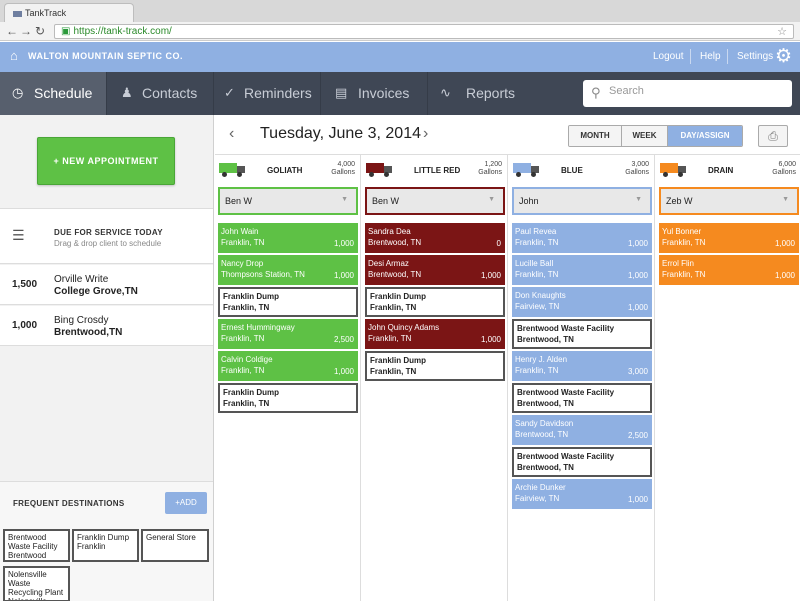 This screenshot has height=601, width=800. Describe the element at coordinates (344, 199) in the screenshot. I see `chevron-down-icon: ▼` at that location.